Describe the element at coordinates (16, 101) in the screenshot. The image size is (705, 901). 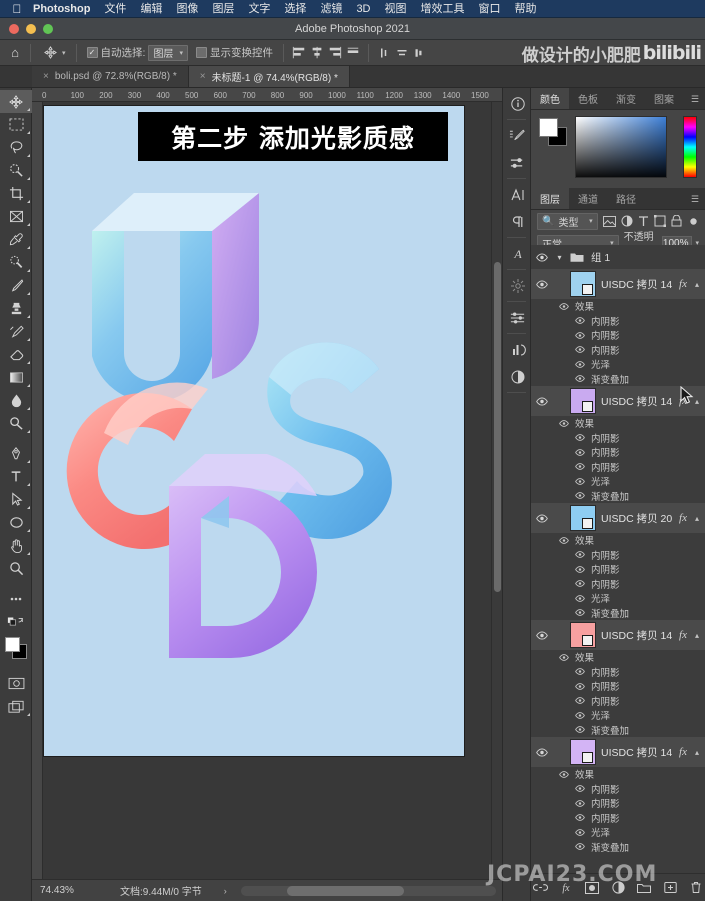
I see `move-tool-icon` at that location.